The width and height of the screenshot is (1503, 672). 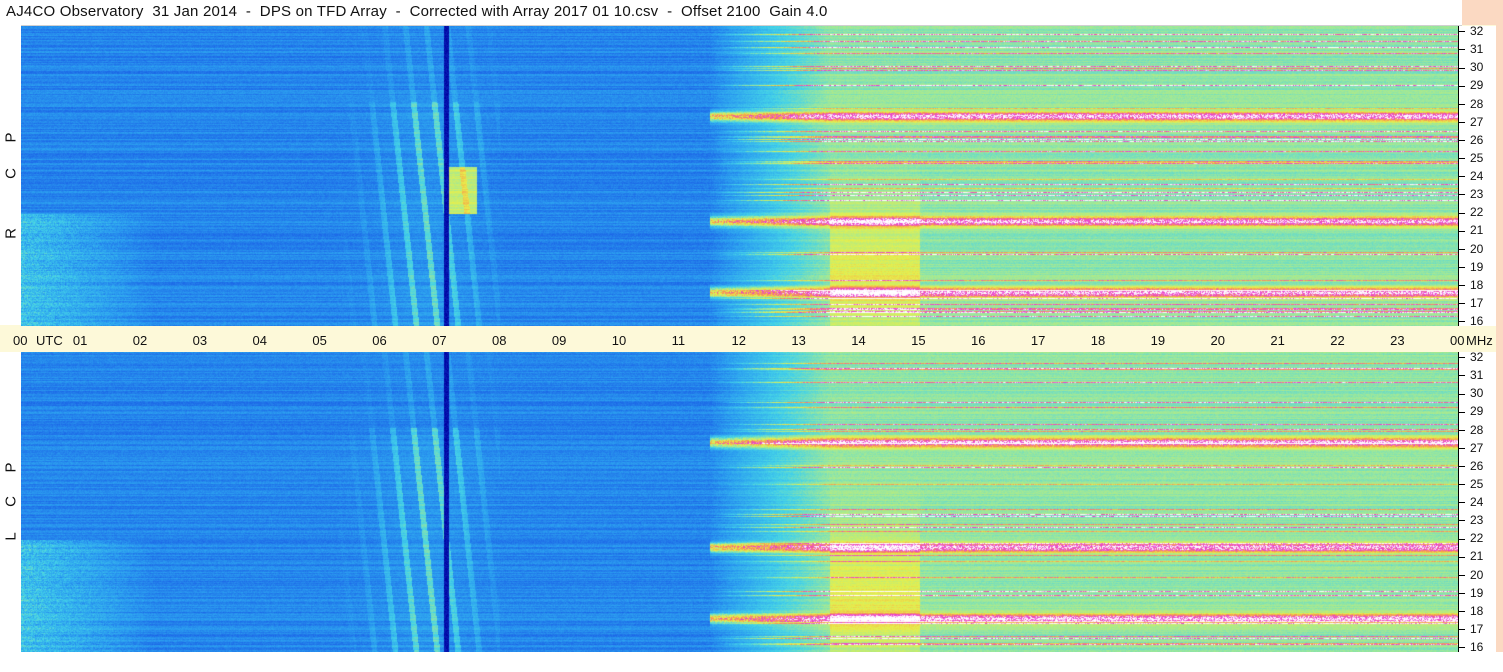 What do you see at coordinates (319, 340) in the screenshot?
I see `time-tick-label: 05` at bounding box center [319, 340].